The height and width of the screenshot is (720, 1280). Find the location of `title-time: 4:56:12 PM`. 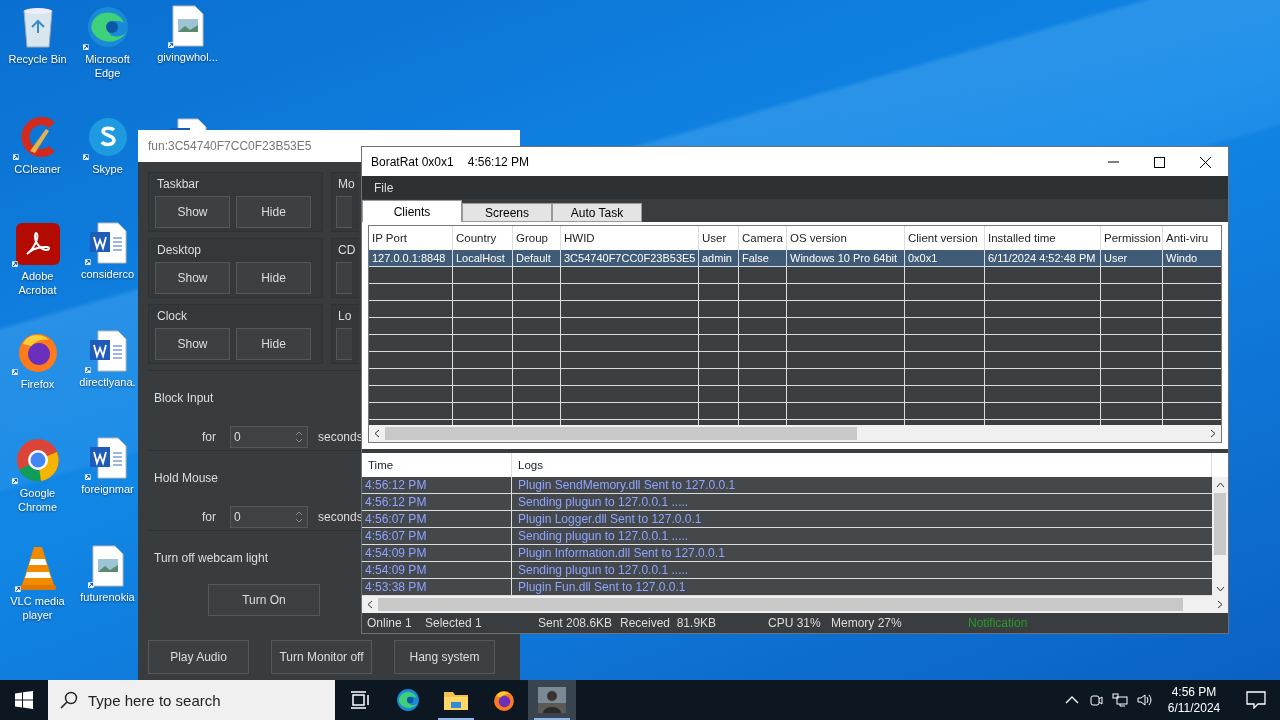

title-time: 4:56:12 PM is located at coordinates (498, 162).